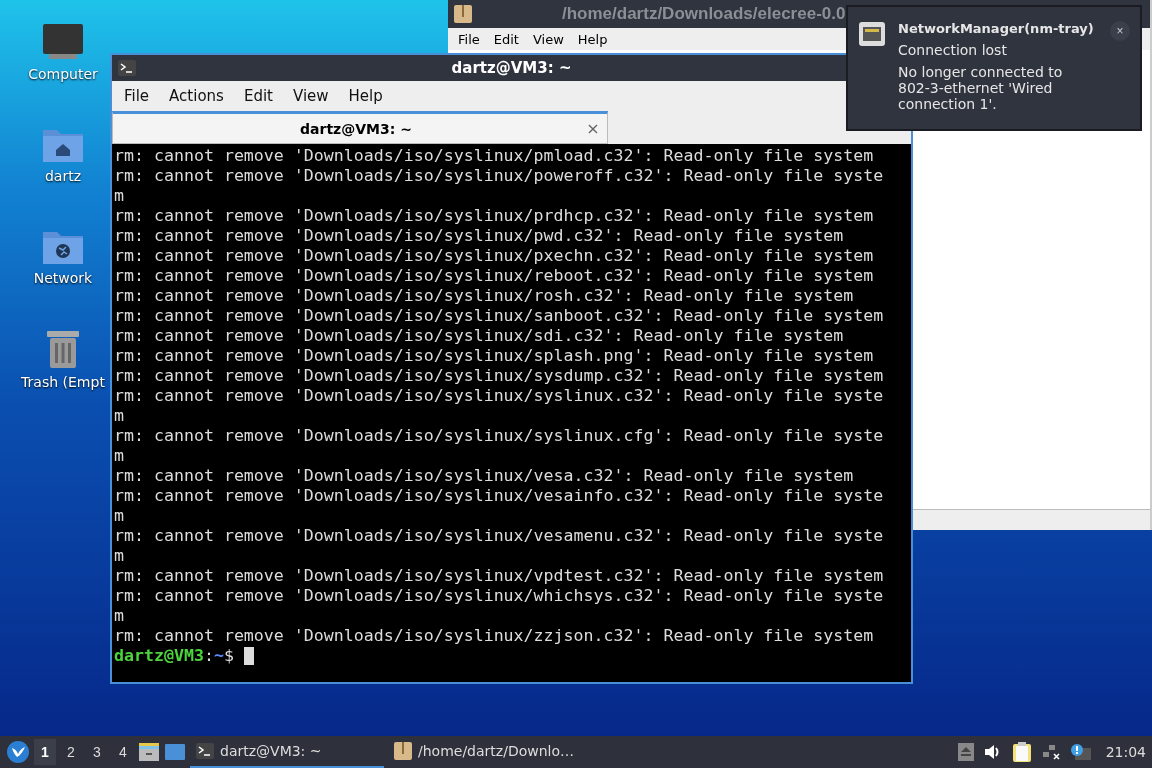 This screenshot has width=1152, height=768. What do you see at coordinates (149, 752) in the screenshot?
I see `file-cabinet-icon` at bounding box center [149, 752].